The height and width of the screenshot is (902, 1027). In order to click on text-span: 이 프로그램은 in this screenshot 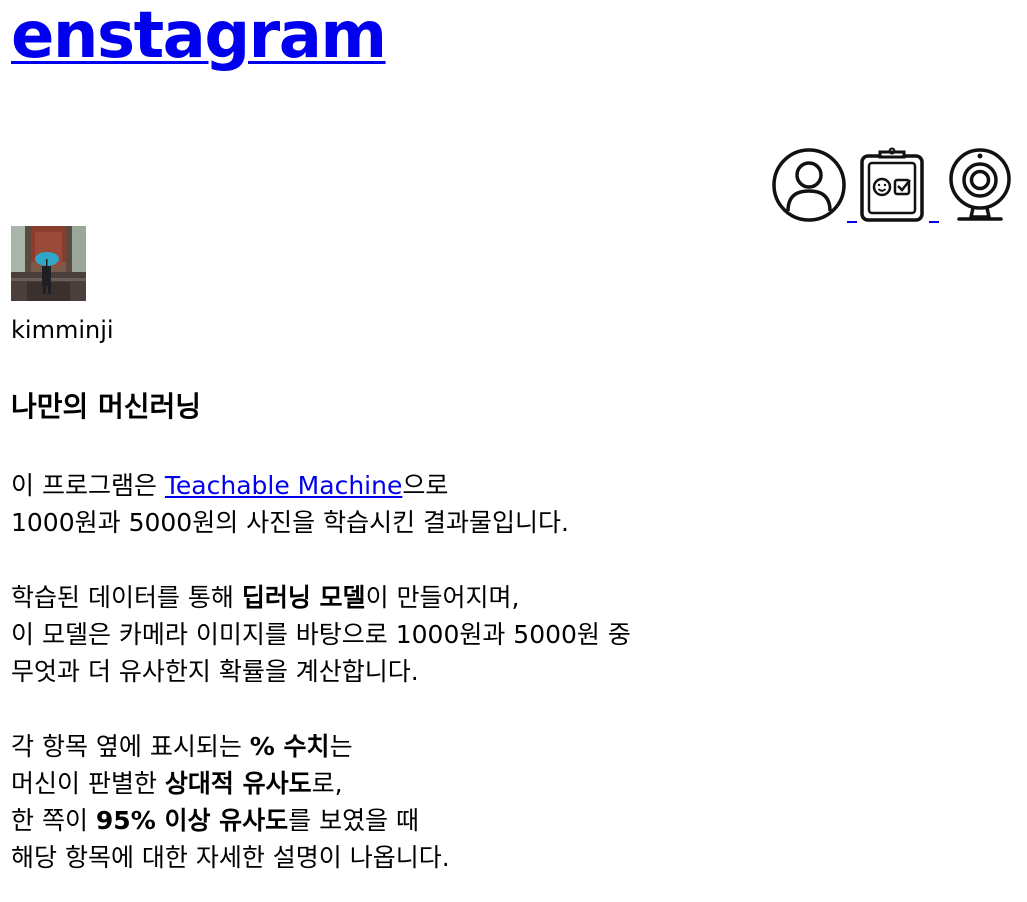, I will do `click(88, 485)`.